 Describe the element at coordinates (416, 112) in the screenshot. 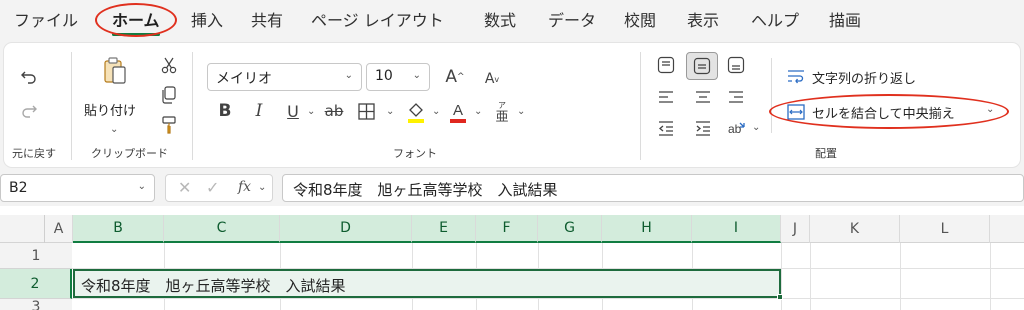

I see `fill-color-icon` at that location.